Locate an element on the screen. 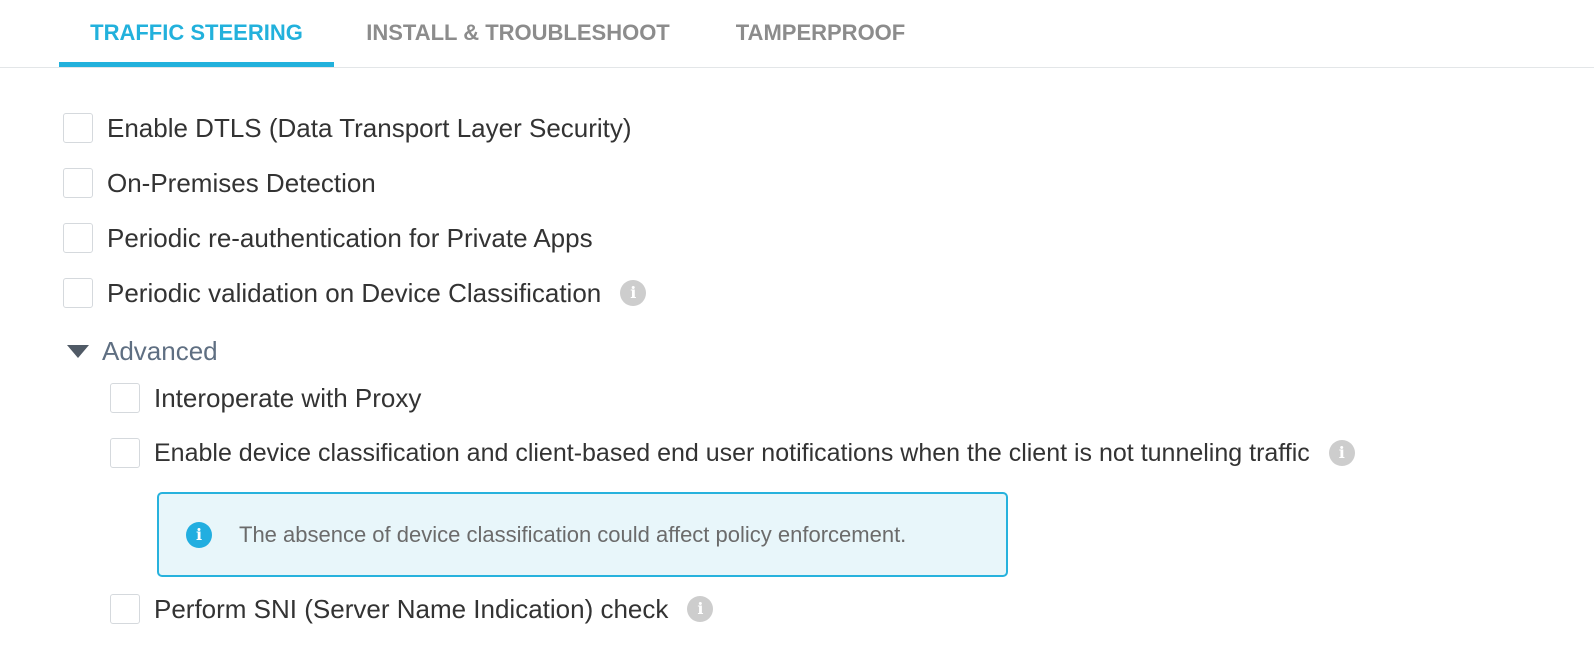  advanced-toggle: Advanced is located at coordinates (142, 351).